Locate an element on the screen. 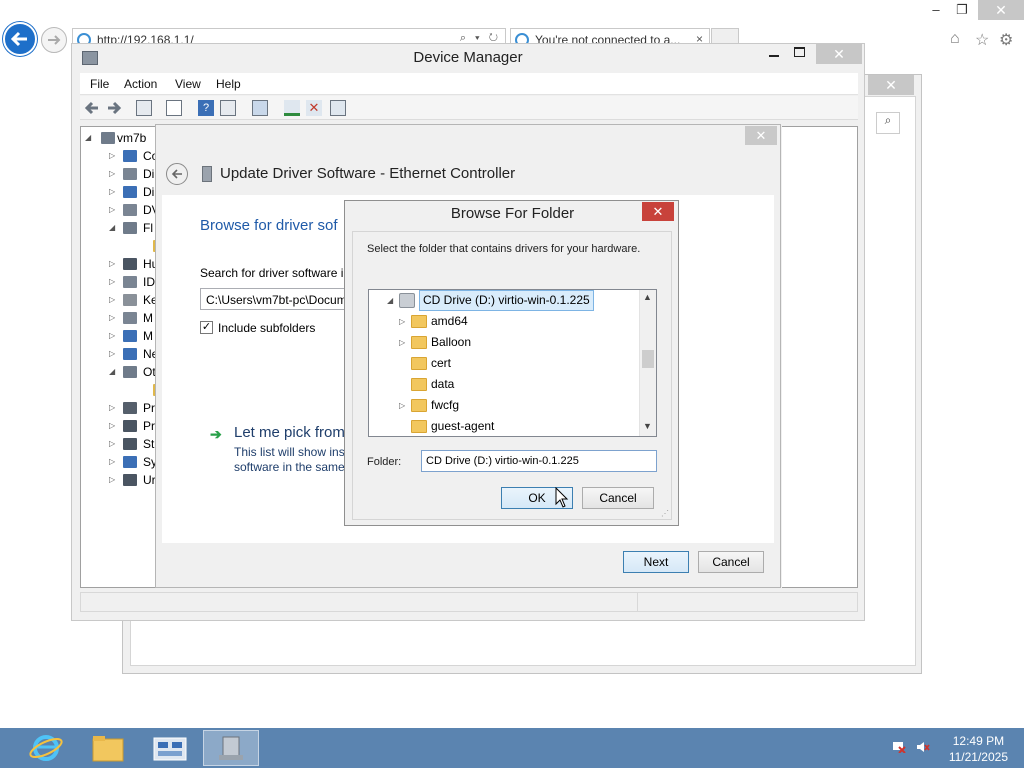 This screenshot has height=769, width=1024. update-driver-icon is located at coordinates (292, 108).